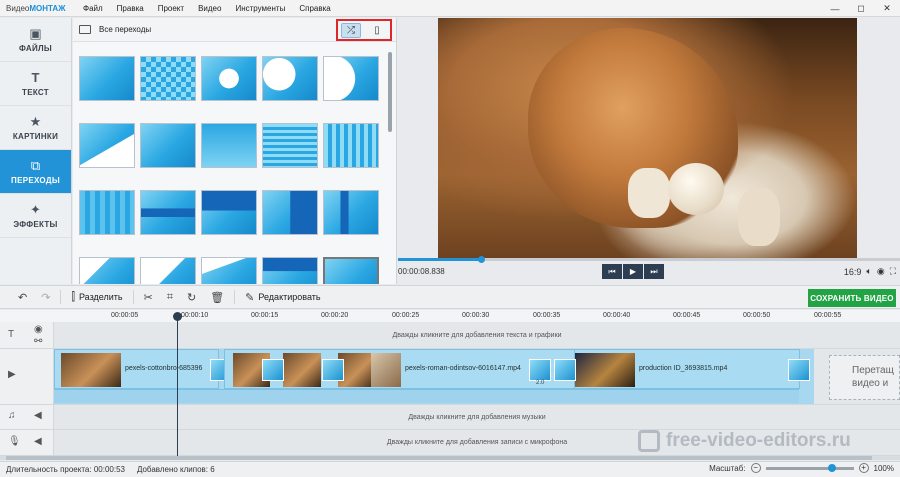  Describe the element at coordinates (38, 329) in the screenshot. I see `eye-icon: ◉` at that location.